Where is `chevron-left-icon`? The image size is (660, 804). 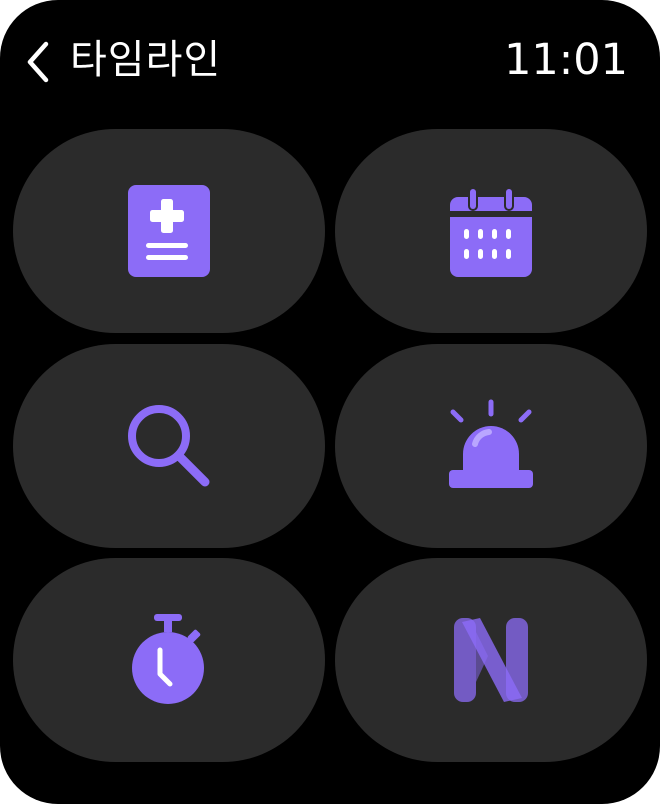
chevron-left-icon is located at coordinates (38, 62).